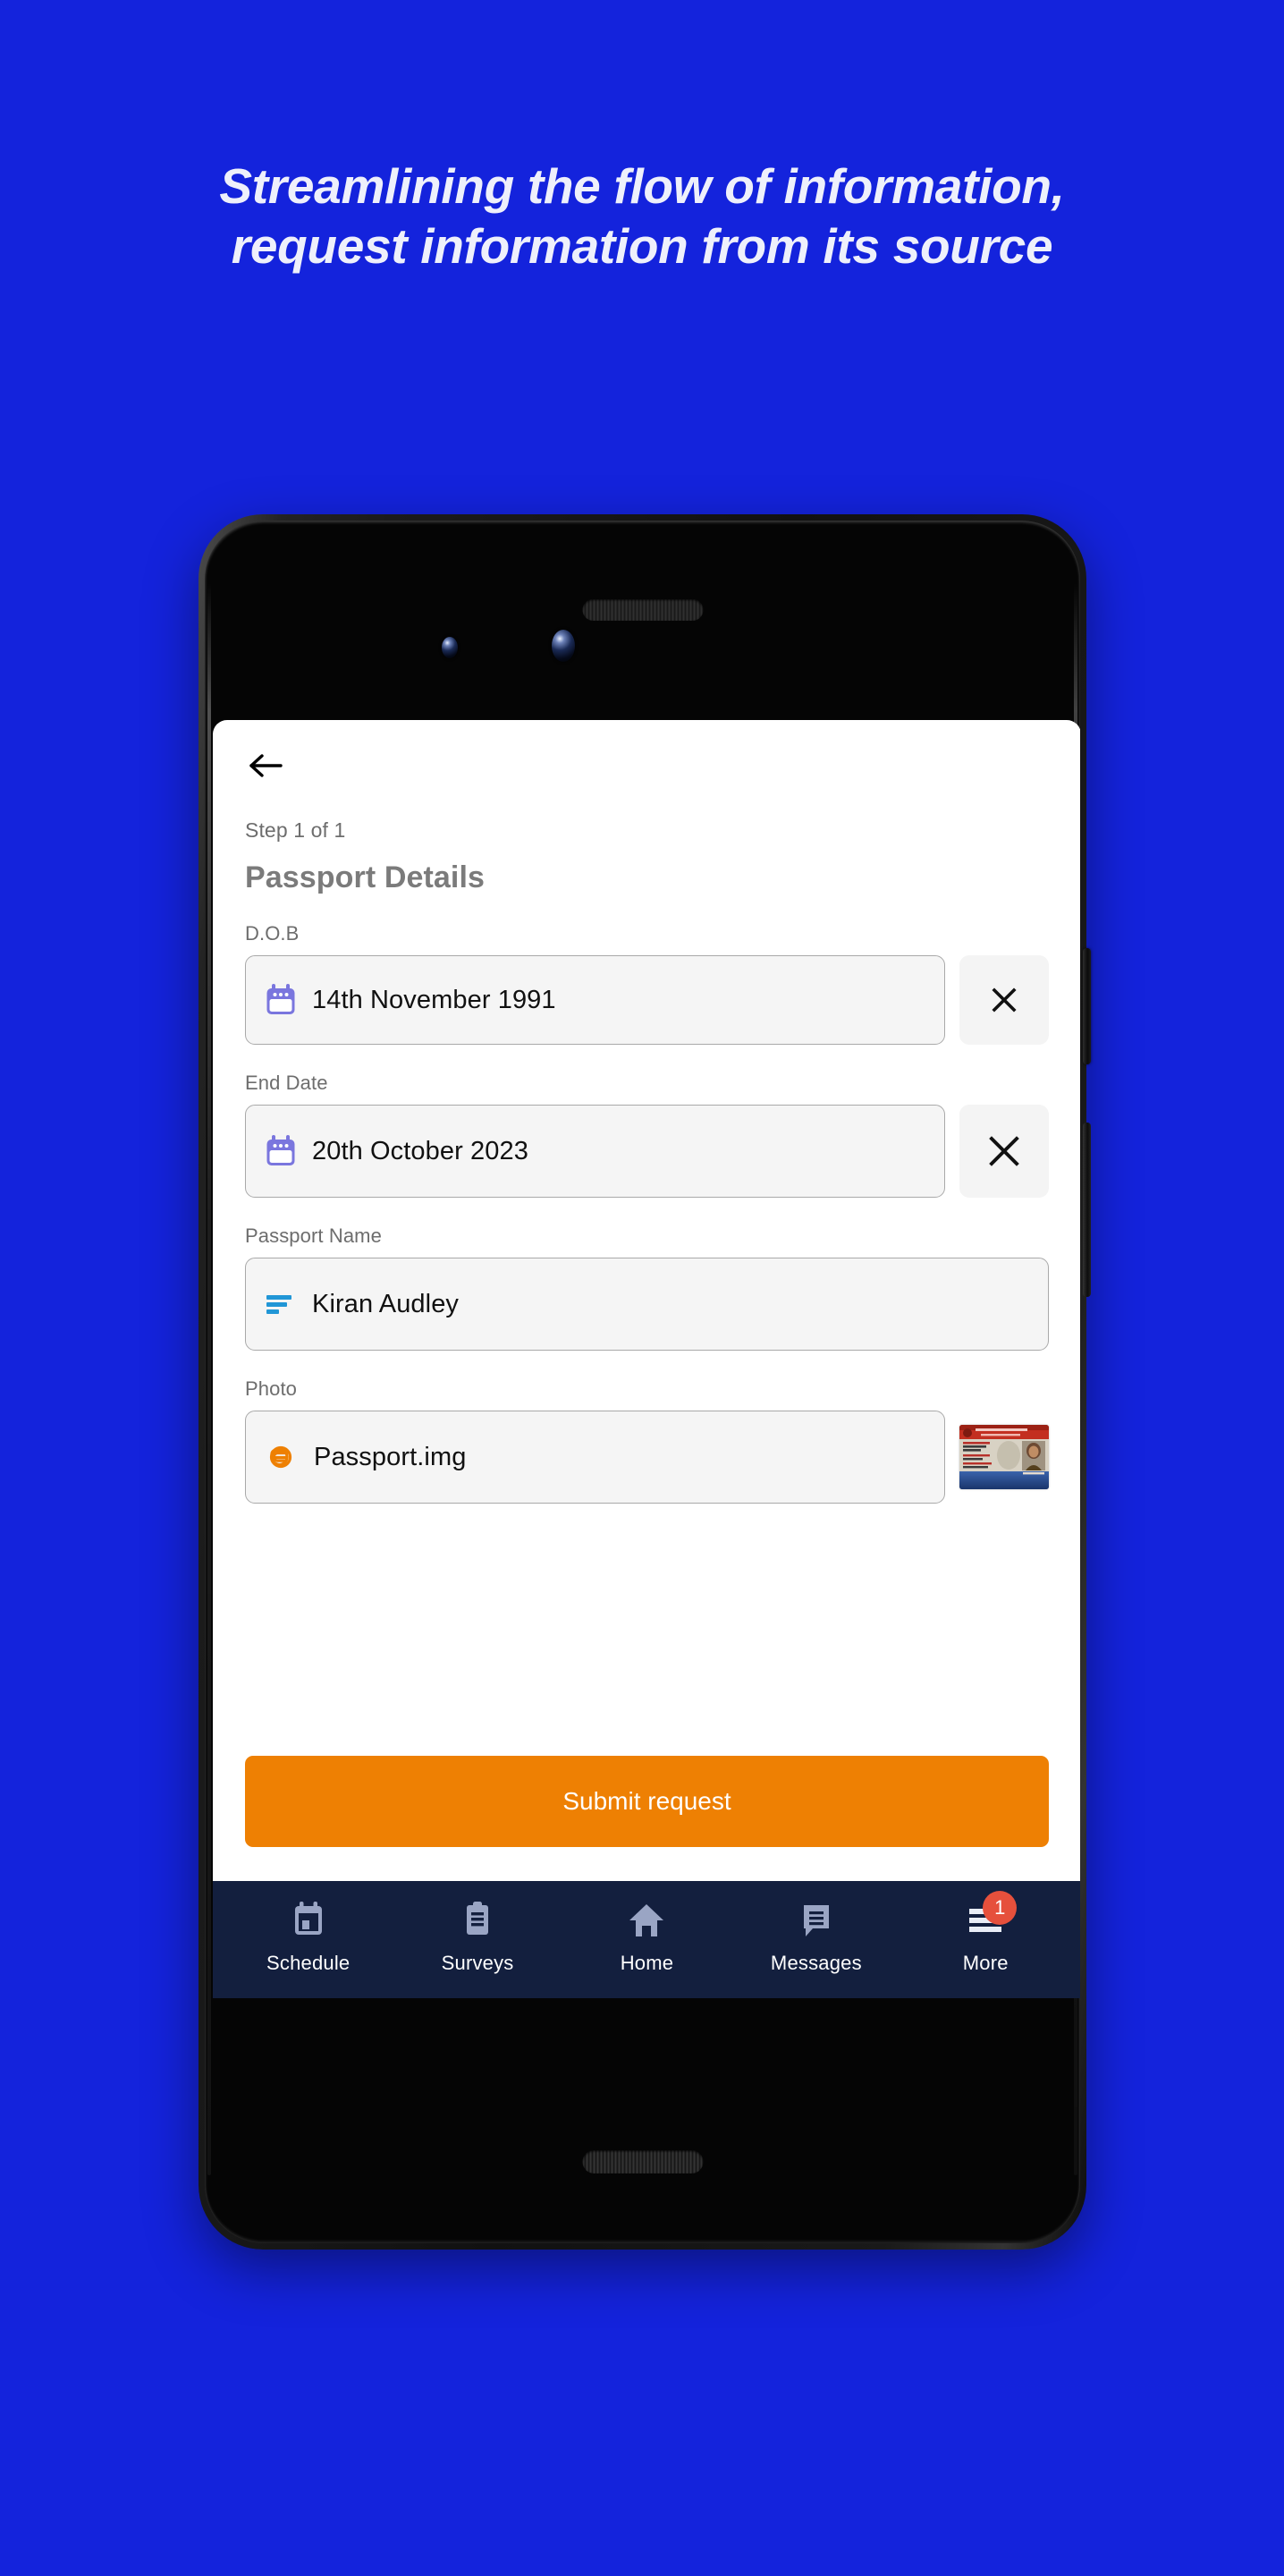 This screenshot has width=1284, height=2576. What do you see at coordinates (1000, 1907) in the screenshot?
I see `more-badge: 1` at bounding box center [1000, 1907].